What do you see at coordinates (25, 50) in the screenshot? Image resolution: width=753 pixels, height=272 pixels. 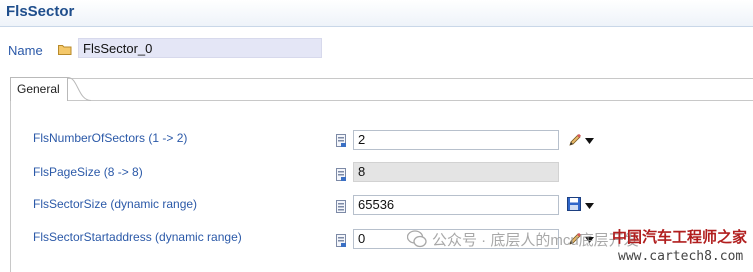 I see `name-label: Name` at bounding box center [25, 50].